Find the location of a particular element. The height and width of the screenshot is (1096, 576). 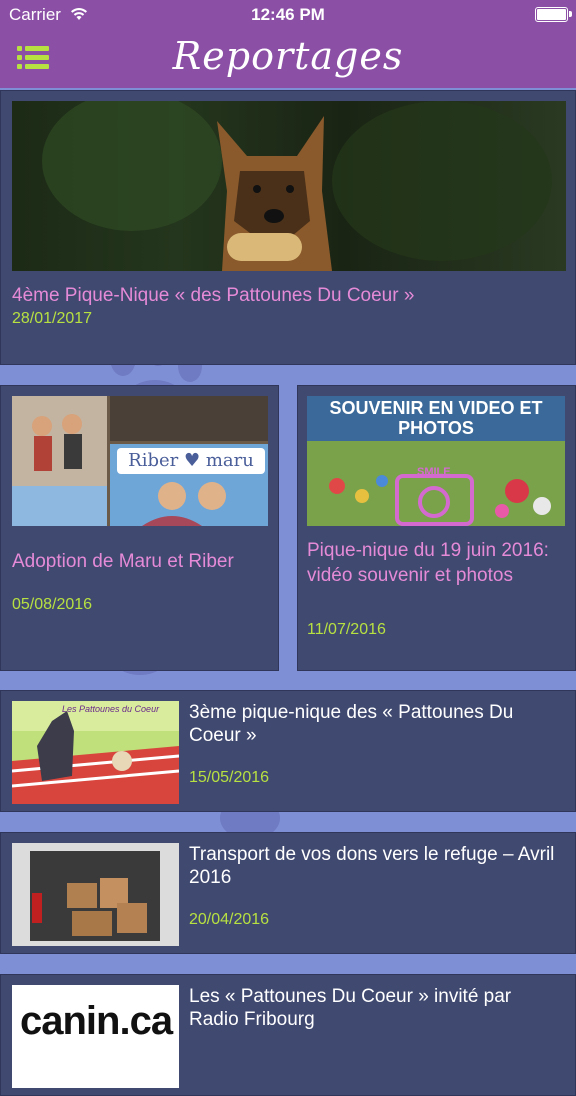

article-thumbnail is located at coordinates (95, 894).